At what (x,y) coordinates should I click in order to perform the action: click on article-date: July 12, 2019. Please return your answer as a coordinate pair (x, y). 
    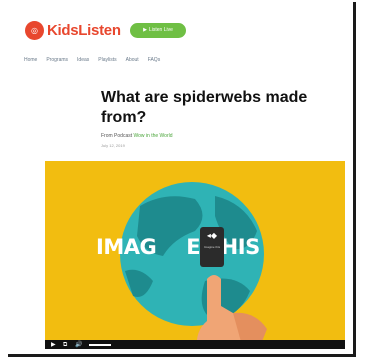
    Looking at the image, I should click on (113, 145).